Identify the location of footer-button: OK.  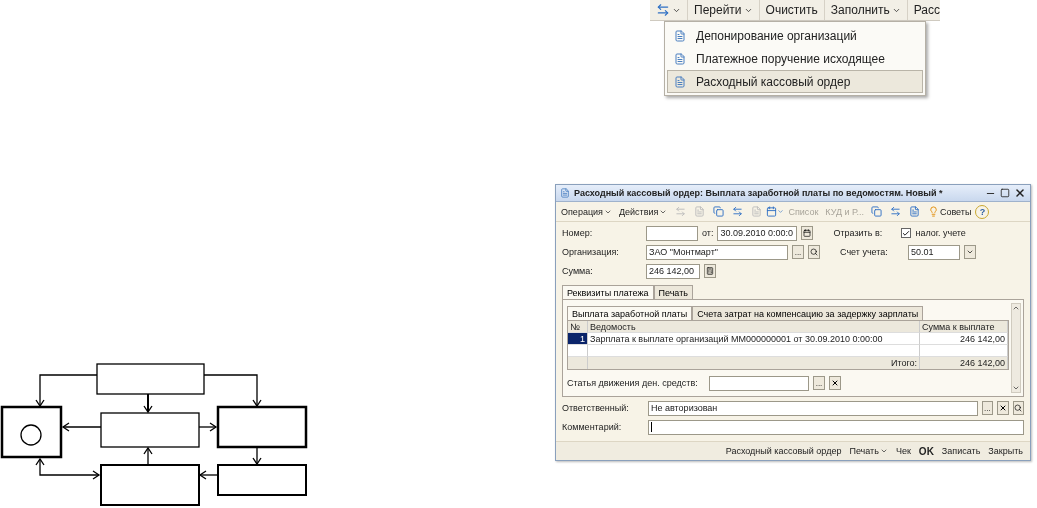
(926, 451).